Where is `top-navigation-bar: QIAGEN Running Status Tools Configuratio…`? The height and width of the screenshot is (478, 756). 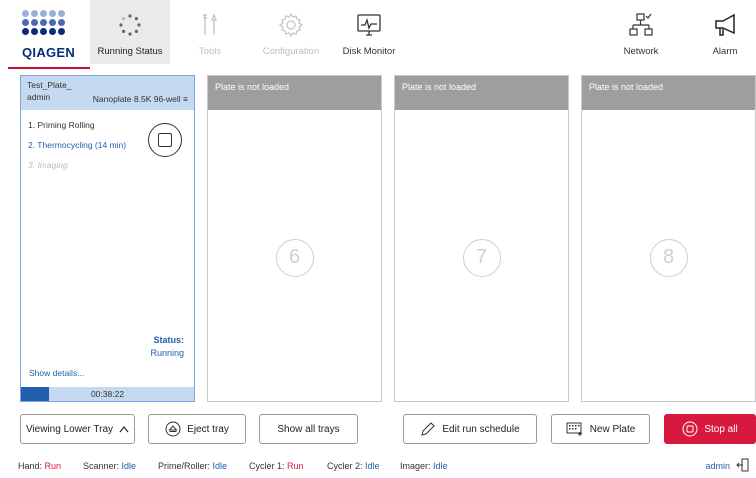 top-navigation-bar: QIAGEN Running Status Tools Configuratio… is located at coordinates (378, 34).